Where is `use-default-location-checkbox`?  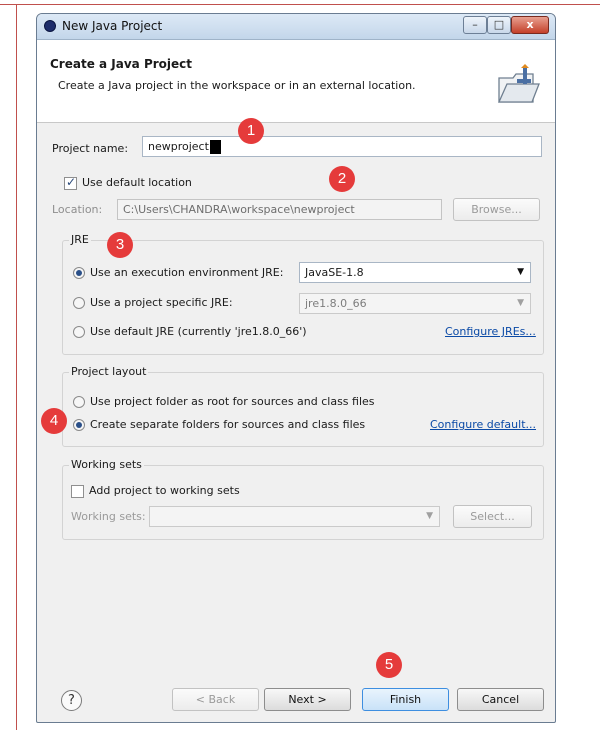 use-default-location-checkbox is located at coordinates (70, 182).